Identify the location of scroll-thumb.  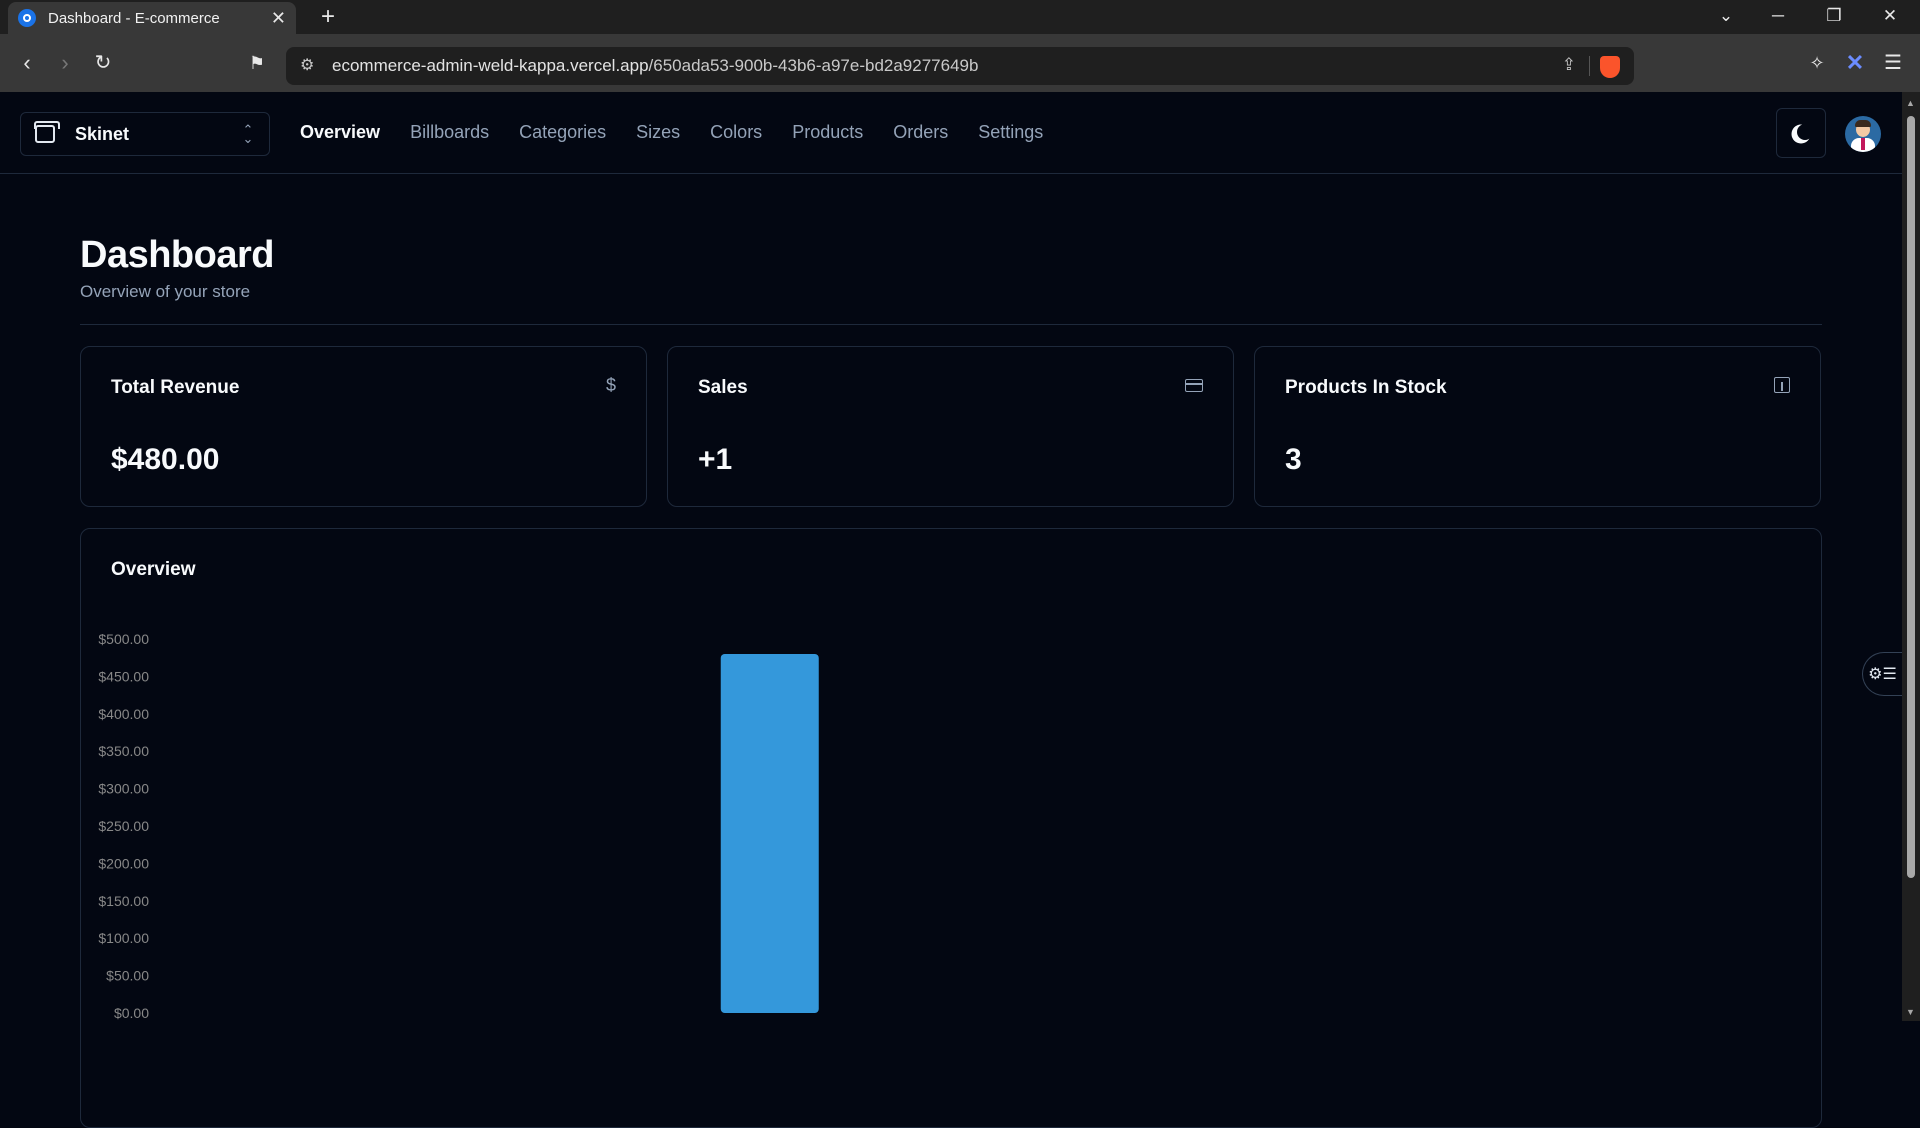
(1911, 497).